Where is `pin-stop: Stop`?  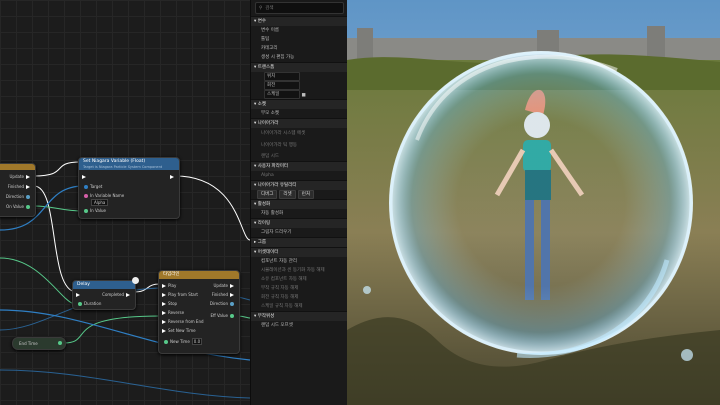 pin-stop: Stop is located at coordinates (169, 303).